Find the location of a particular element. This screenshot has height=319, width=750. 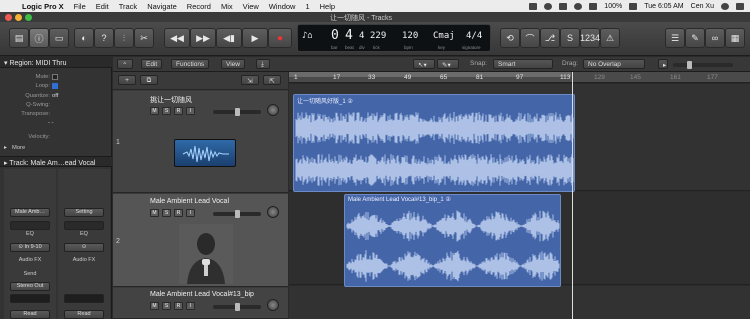

input-slot: ⊙ In 9-10 is located at coordinates (30, 247).